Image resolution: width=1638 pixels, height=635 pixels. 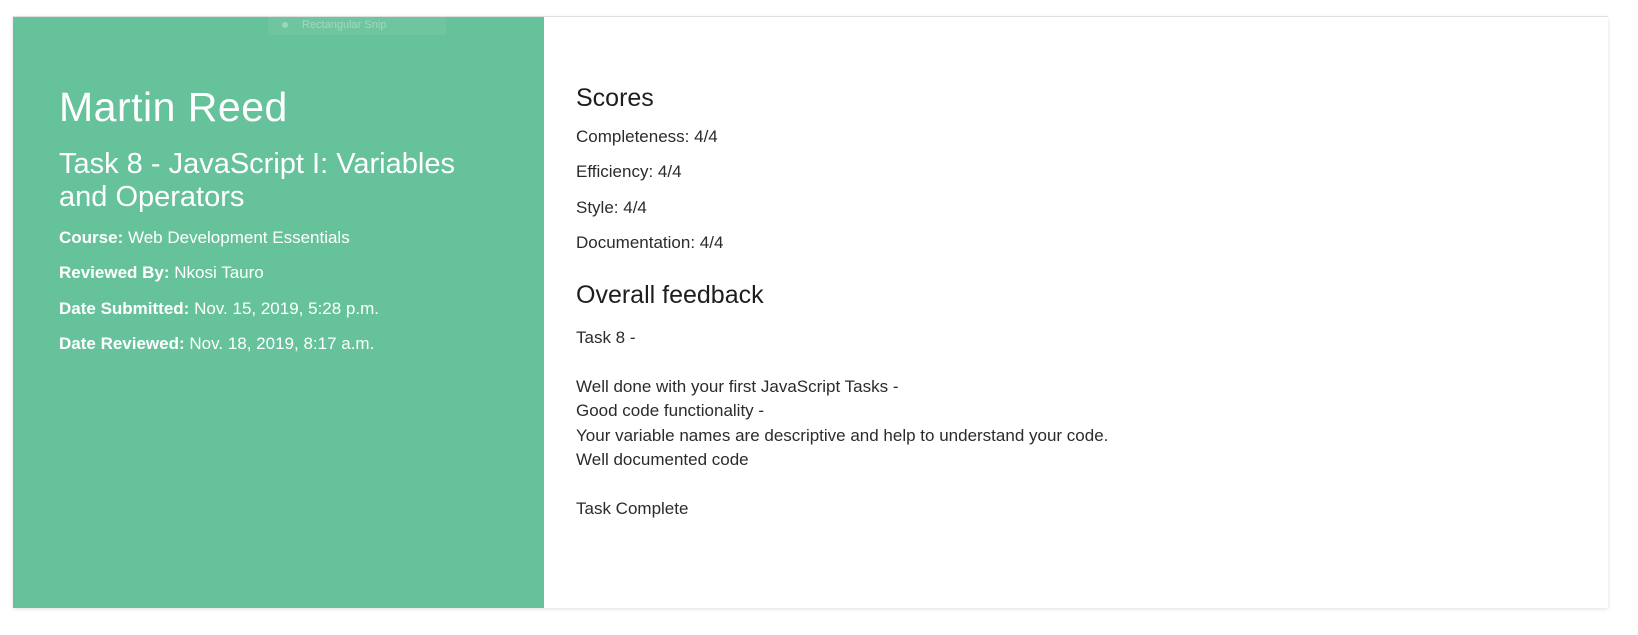 What do you see at coordinates (286, 308) in the screenshot?
I see `meta-value: Nov. 15, 2019, 5:28 p.m.` at bounding box center [286, 308].